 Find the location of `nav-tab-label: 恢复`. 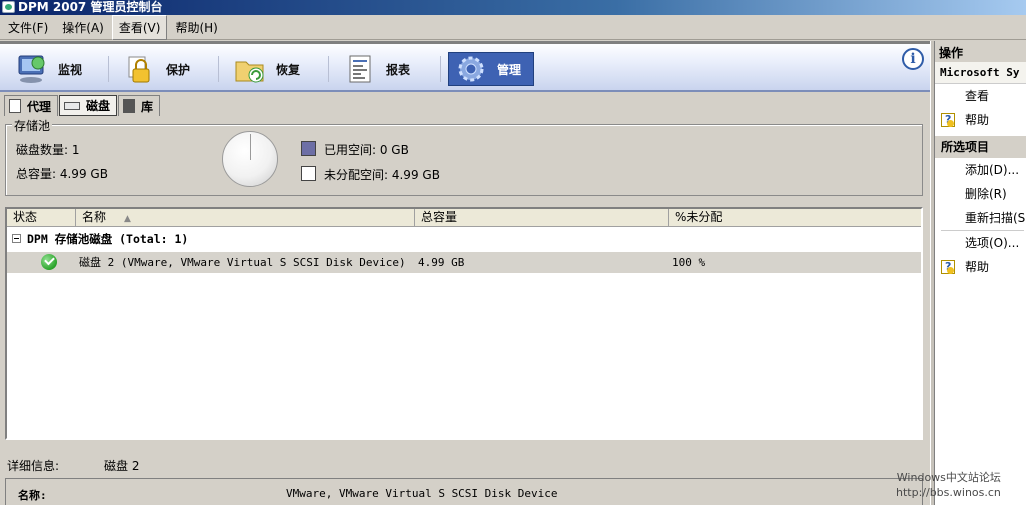

nav-tab-label: 恢复 is located at coordinates (288, 69).